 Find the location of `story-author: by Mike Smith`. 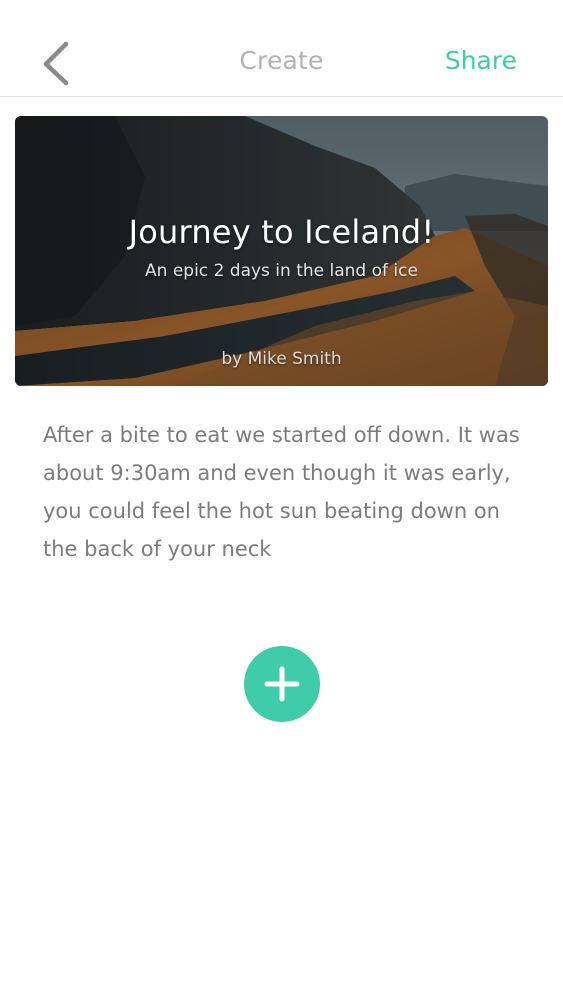

story-author: by Mike Smith is located at coordinates (281, 359).